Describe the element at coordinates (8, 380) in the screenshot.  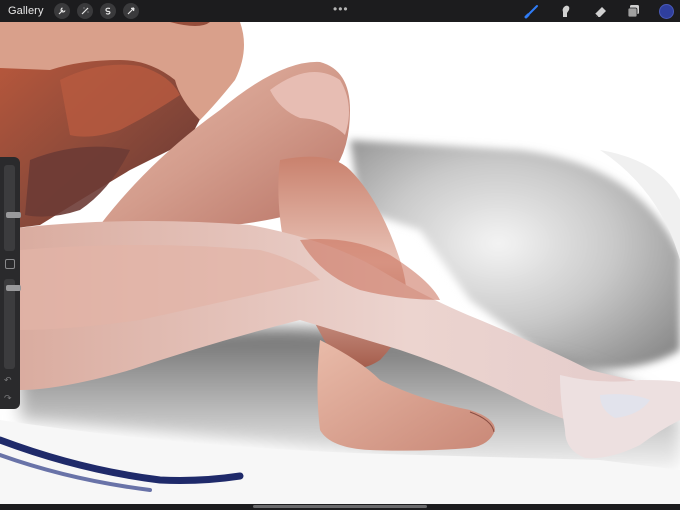
I see `undo-icon: ↶` at that location.